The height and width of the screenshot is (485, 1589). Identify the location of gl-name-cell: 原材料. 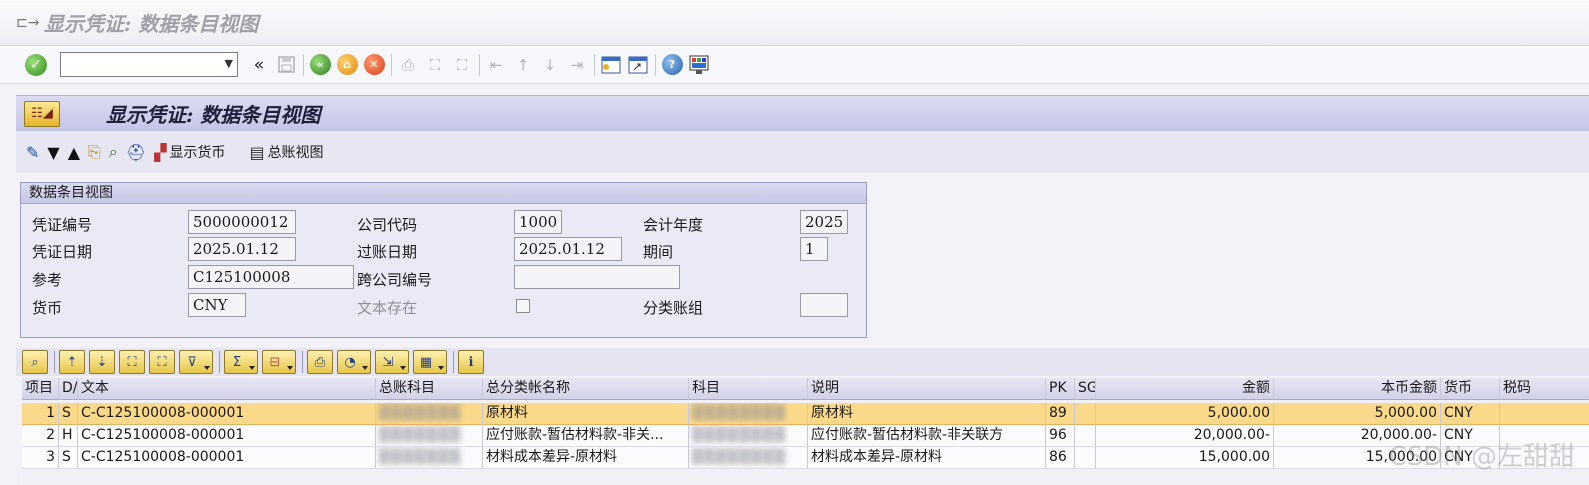
(586, 414).